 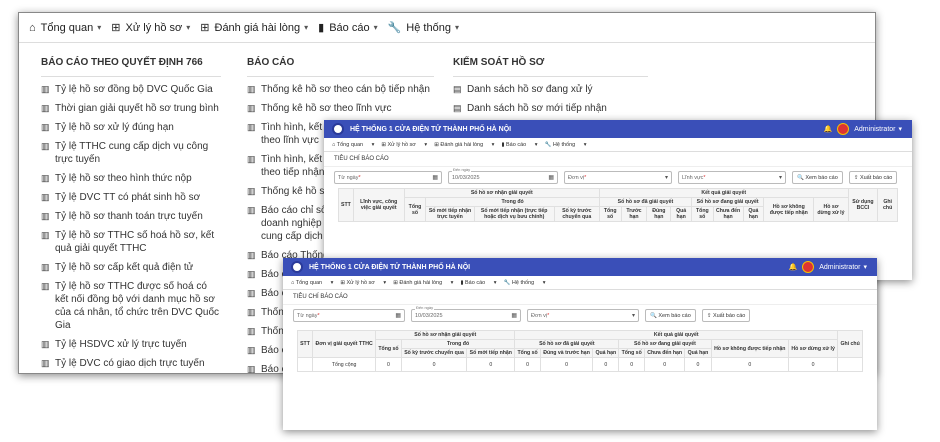 I want to click on report-icon: ▮, so click(x=321, y=28).